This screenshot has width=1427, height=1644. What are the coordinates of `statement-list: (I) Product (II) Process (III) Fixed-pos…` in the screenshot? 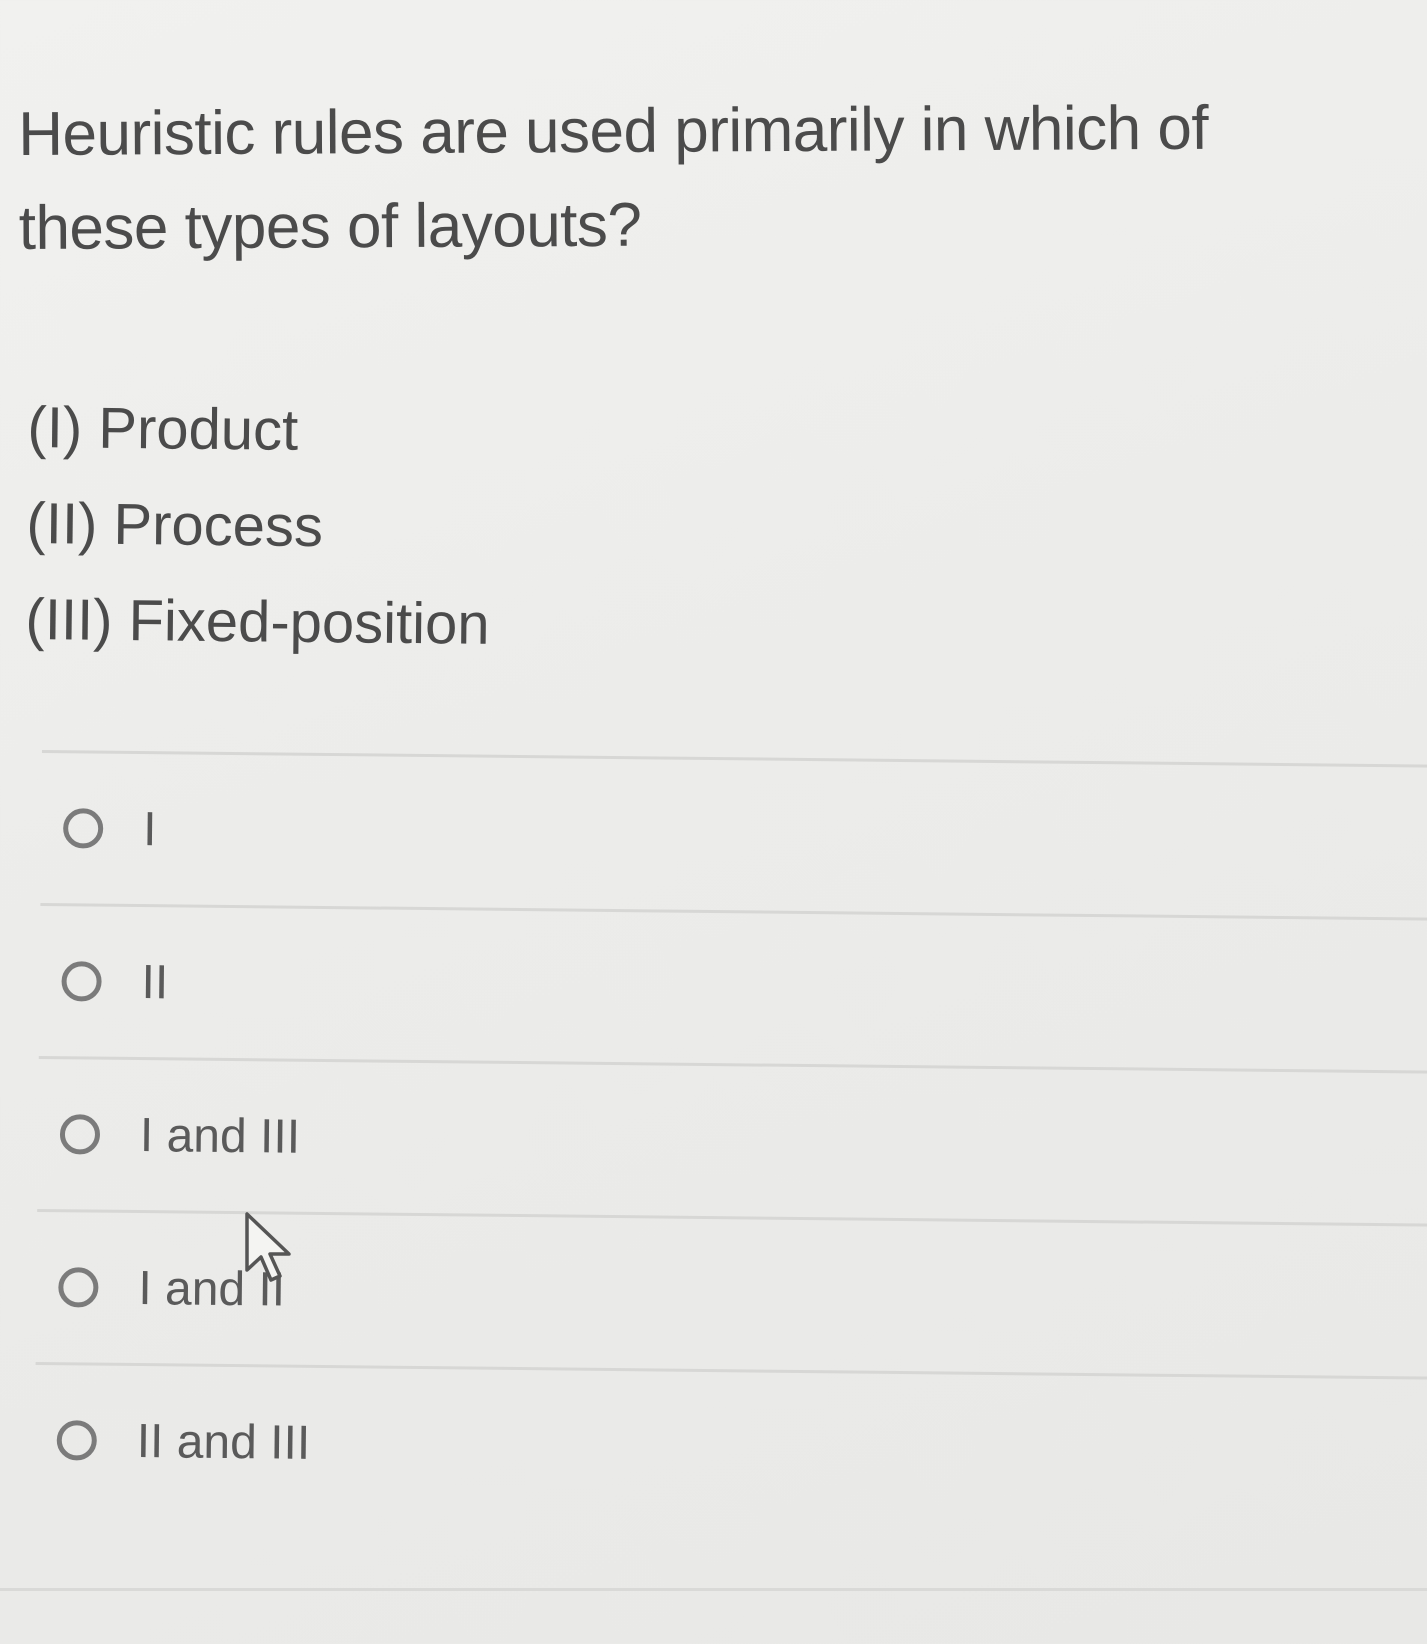 It's located at (258, 526).